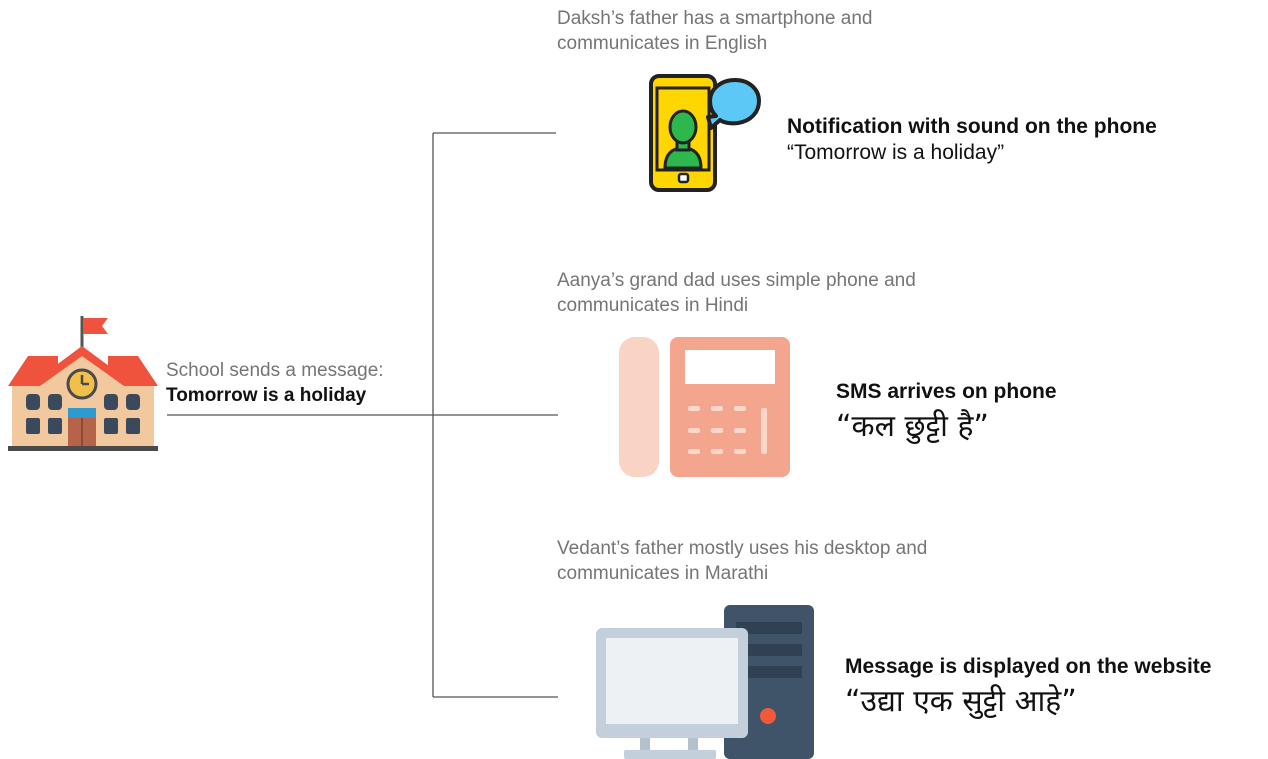 Image resolution: width=1268 pixels, height=759 pixels. What do you see at coordinates (275, 370) in the screenshot?
I see `school-message-label: School sends a message:` at bounding box center [275, 370].